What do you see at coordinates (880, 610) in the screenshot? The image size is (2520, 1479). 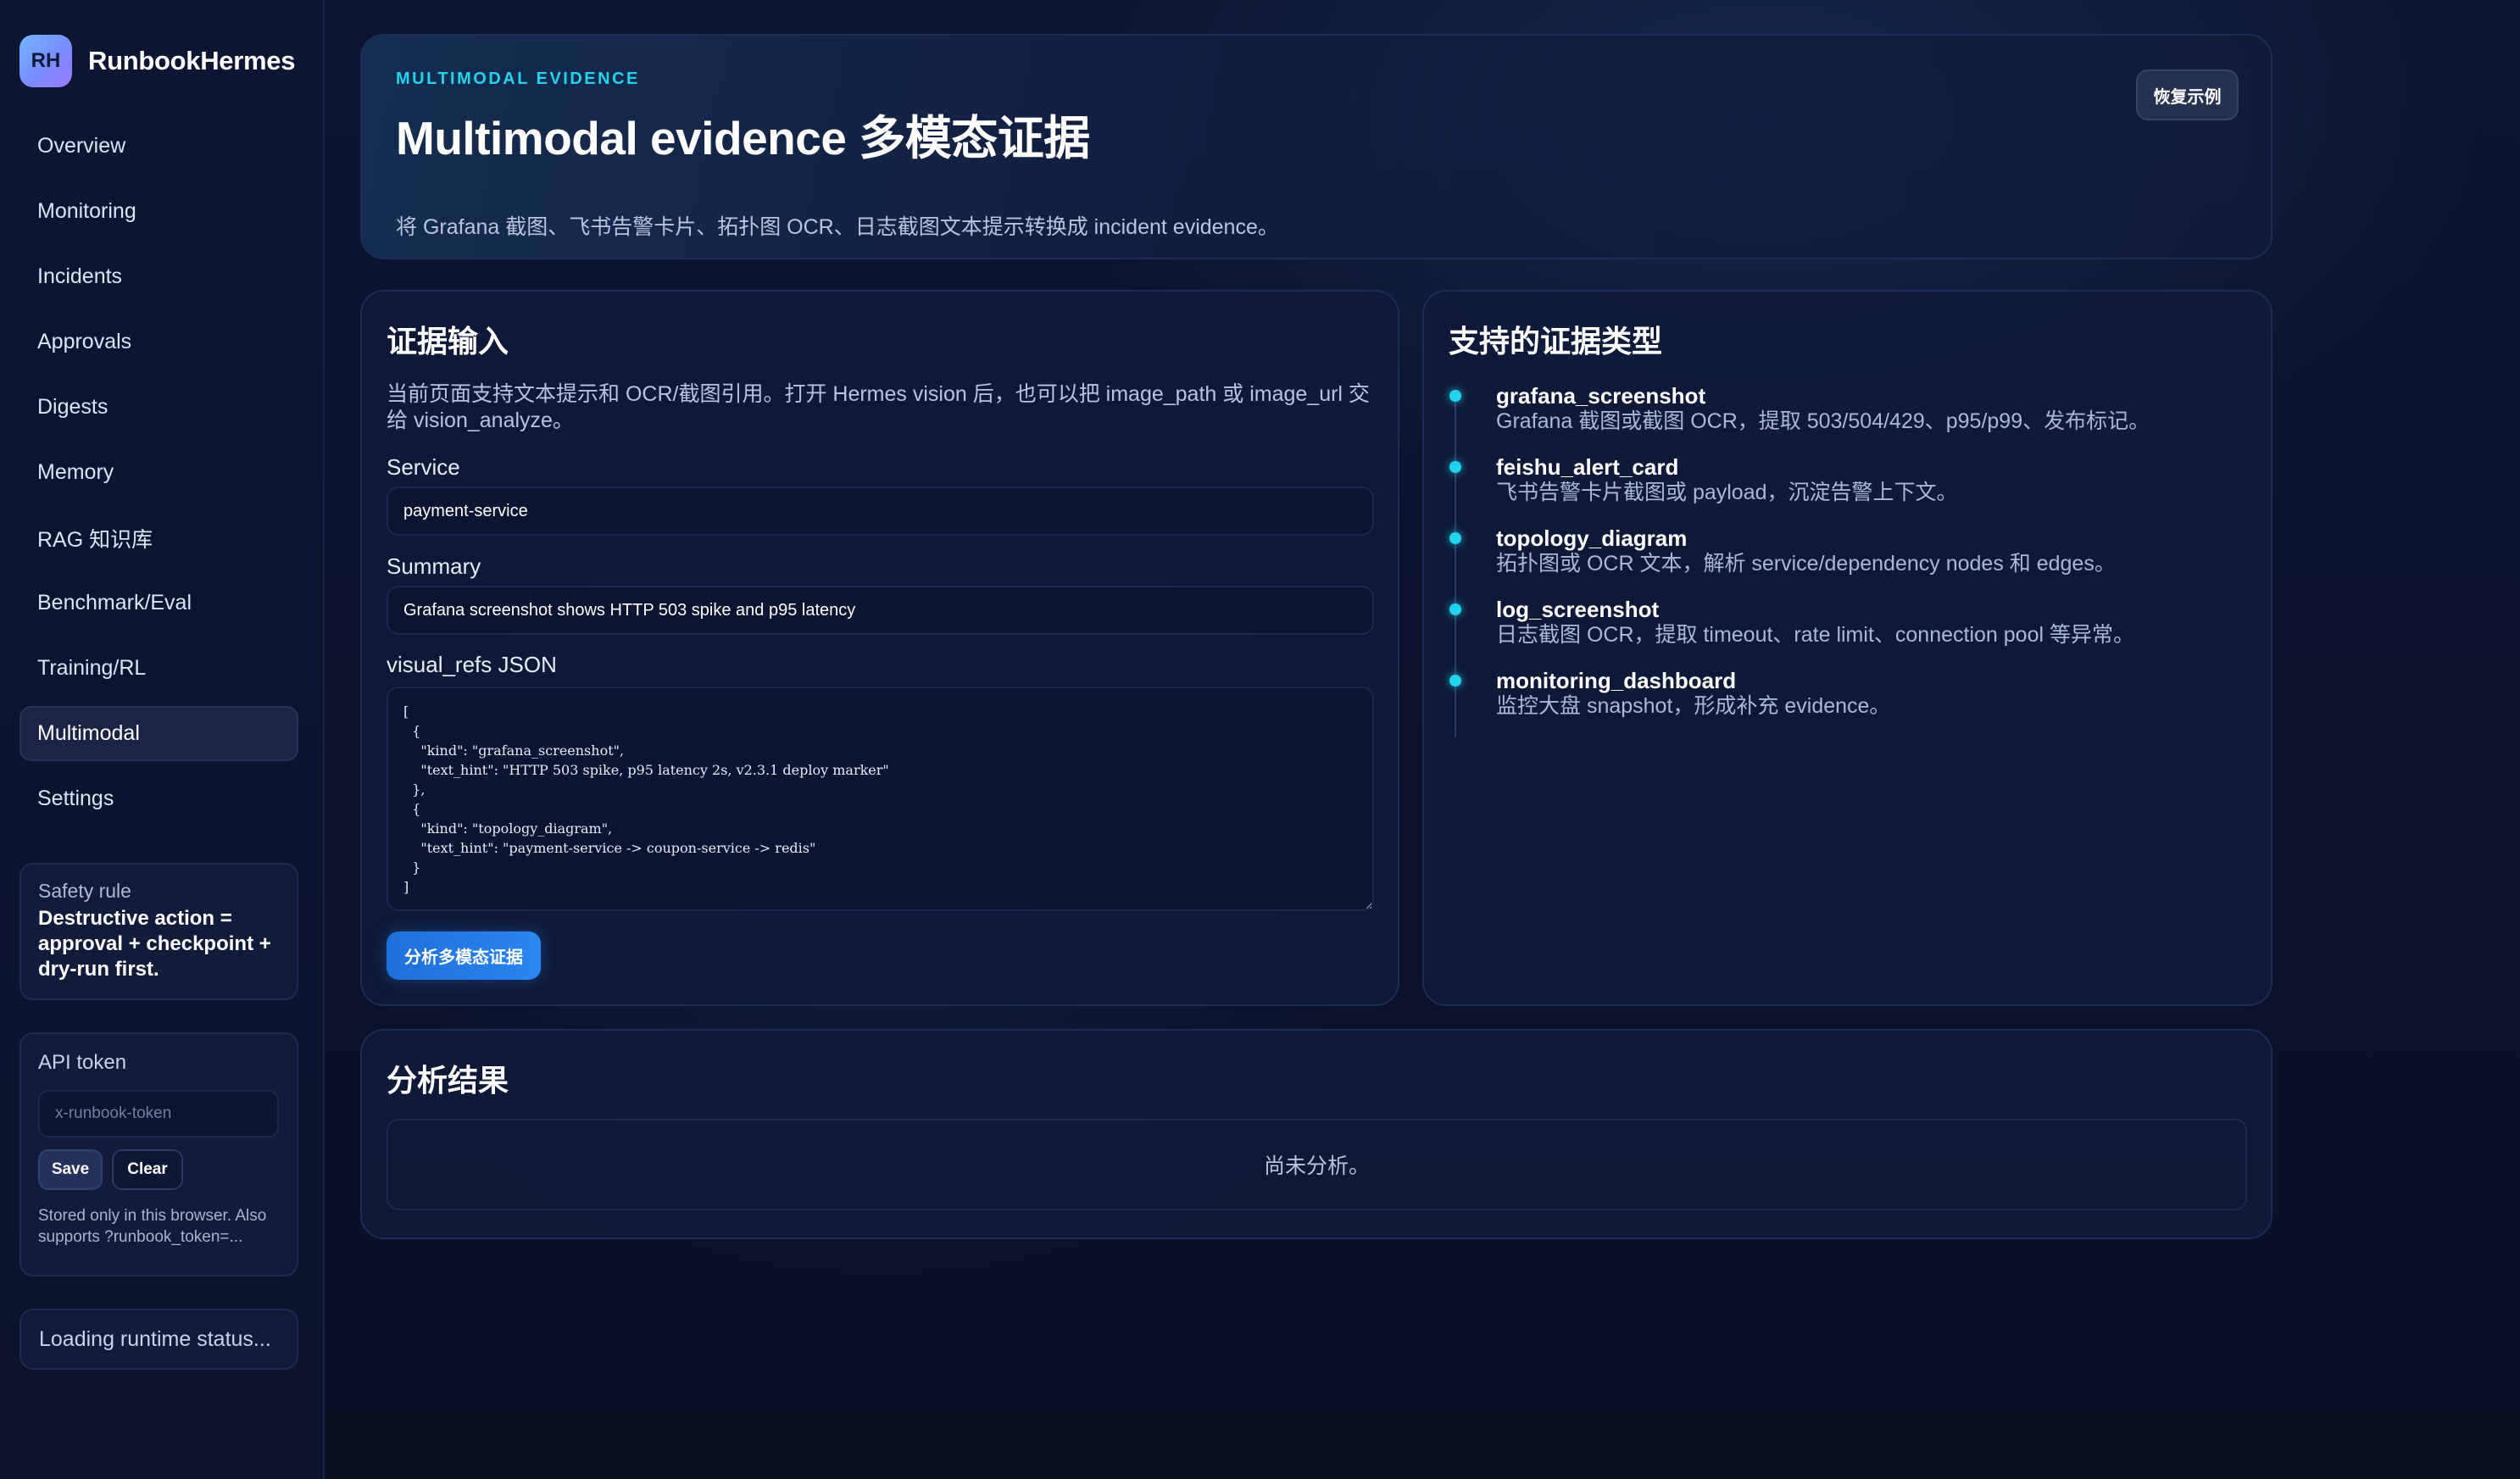 I see `summary-input` at bounding box center [880, 610].